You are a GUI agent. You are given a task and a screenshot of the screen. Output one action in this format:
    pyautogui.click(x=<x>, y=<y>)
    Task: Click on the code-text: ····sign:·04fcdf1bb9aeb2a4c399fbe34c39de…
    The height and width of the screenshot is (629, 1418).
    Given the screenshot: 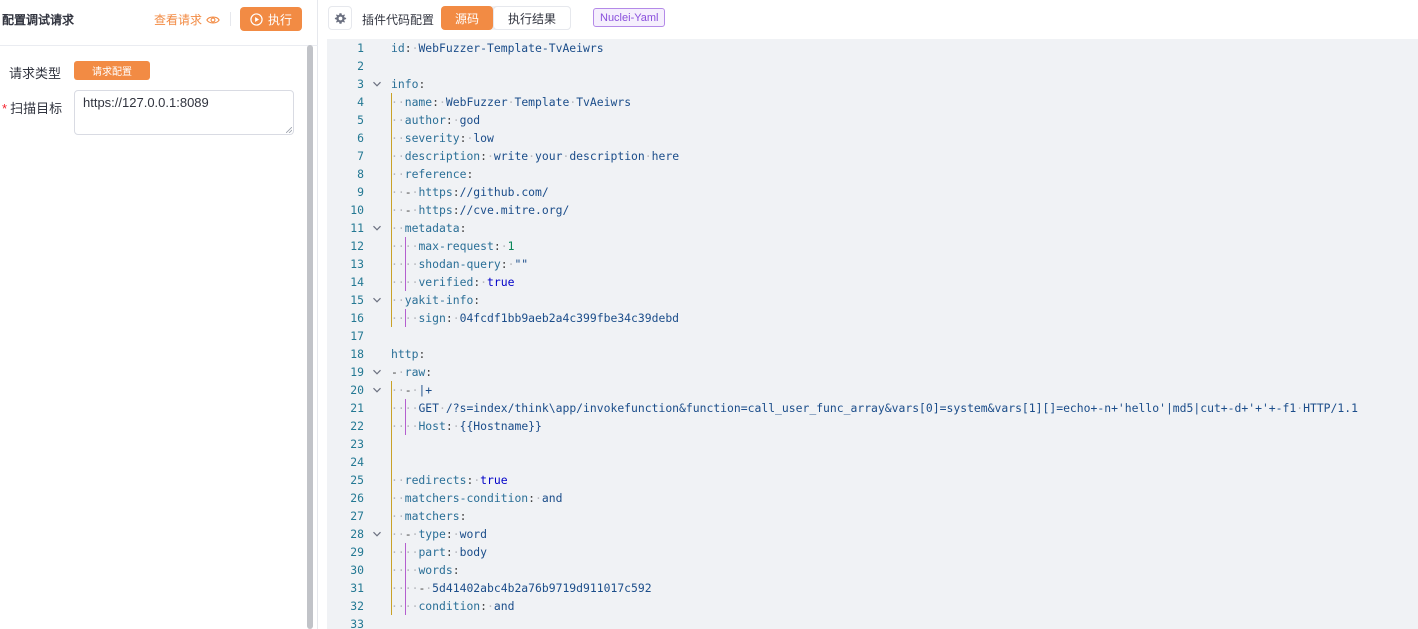 What is the action you would take?
    pyautogui.click(x=535, y=318)
    